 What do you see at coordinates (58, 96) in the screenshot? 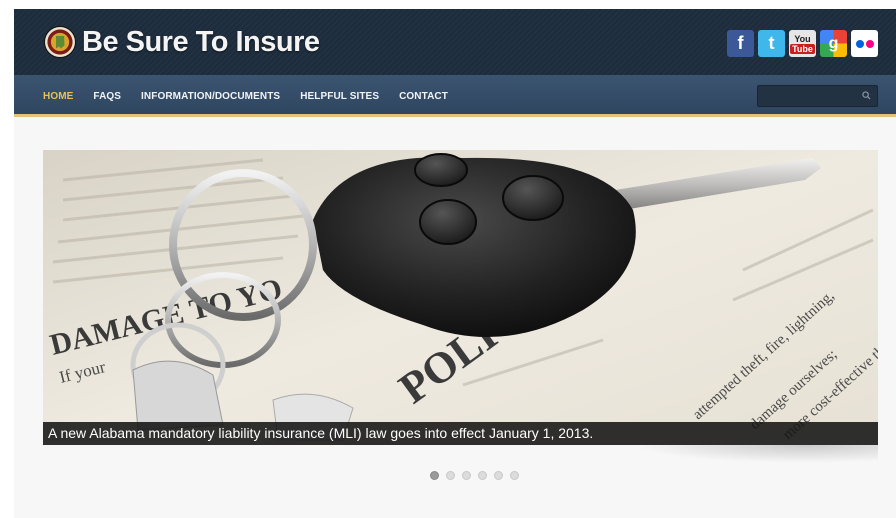
I see `nav-item-home: HOME` at bounding box center [58, 96].